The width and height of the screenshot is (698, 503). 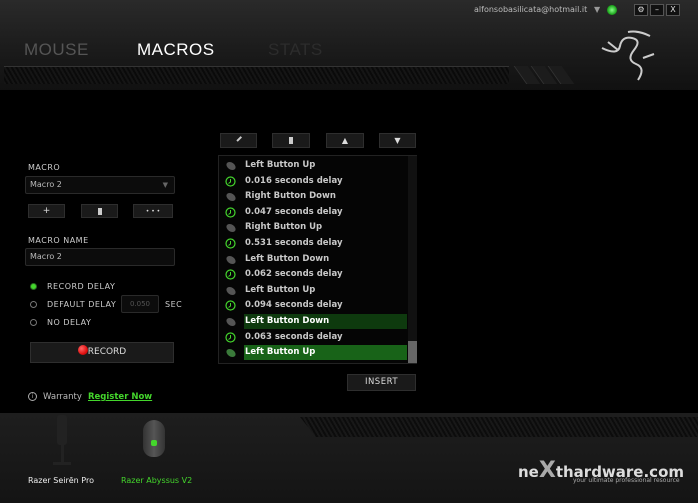 I want to click on more-options-button: • • •, so click(x=153, y=211).